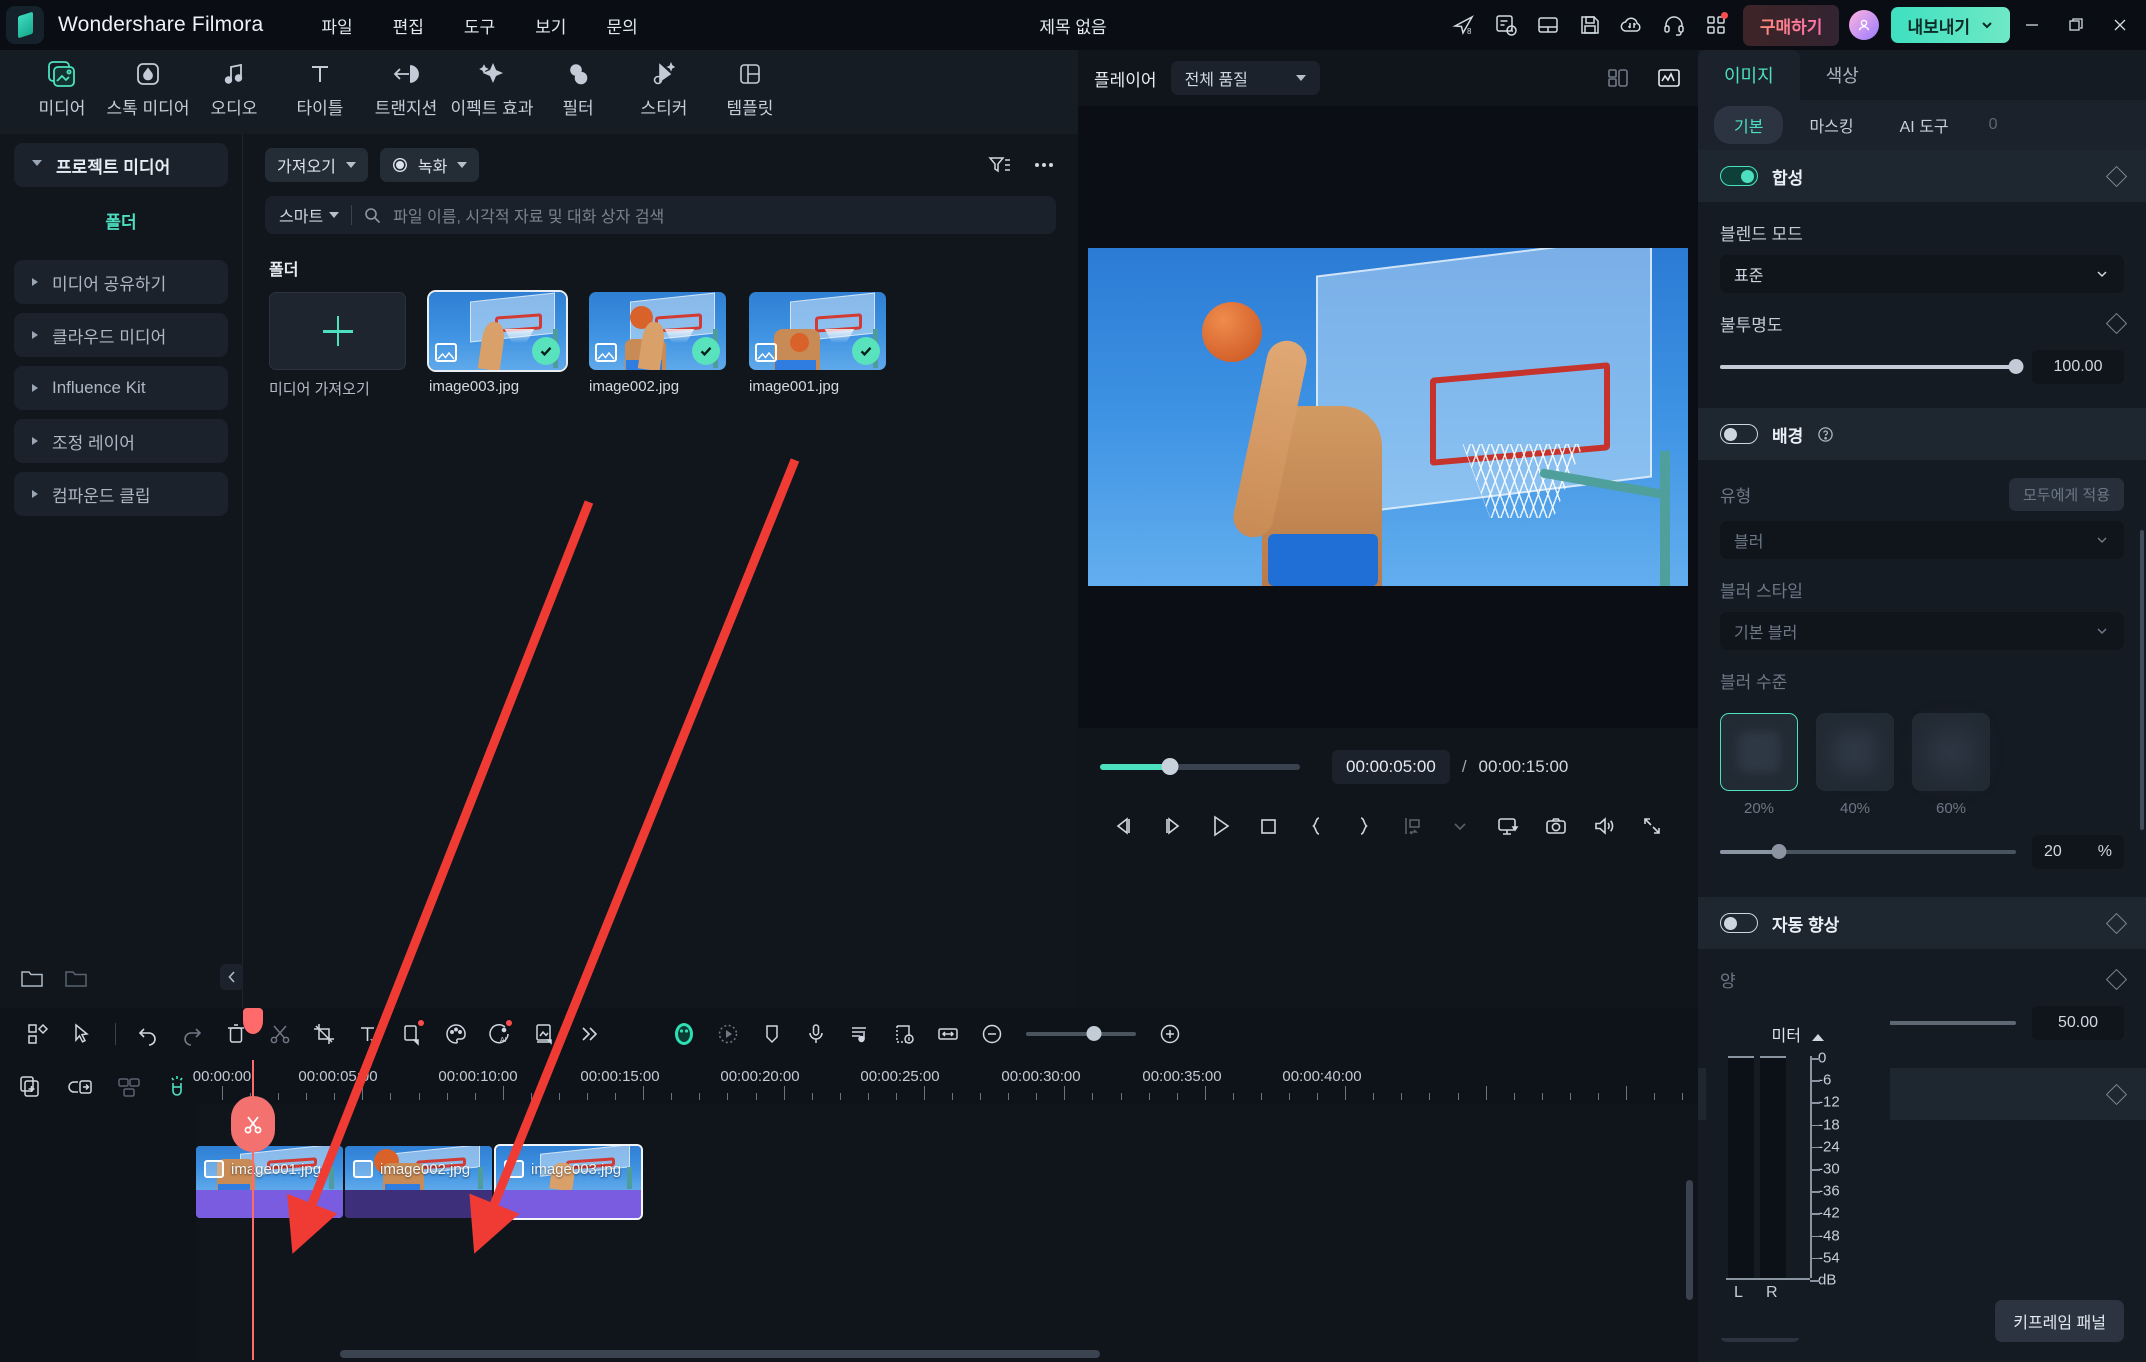  What do you see at coordinates (1094, 1033) in the screenshot?
I see `zoom-knob` at bounding box center [1094, 1033].